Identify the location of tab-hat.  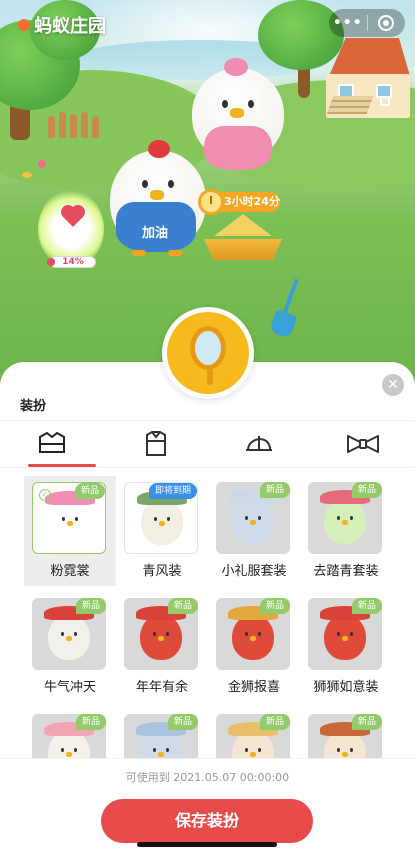
(260, 444).